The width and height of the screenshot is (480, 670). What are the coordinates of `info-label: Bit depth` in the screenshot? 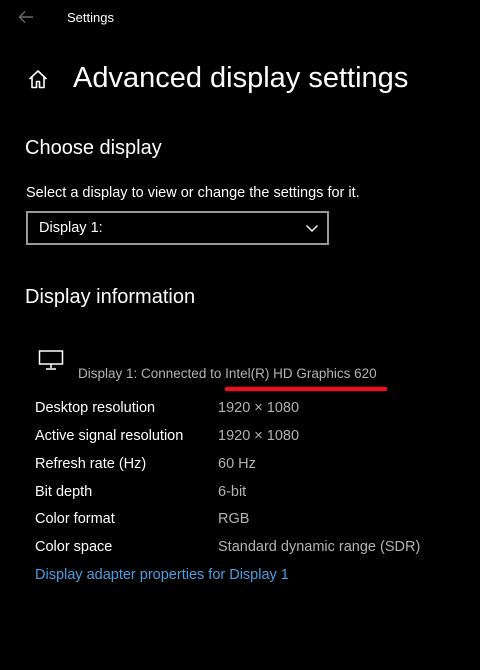 It's located at (64, 492).